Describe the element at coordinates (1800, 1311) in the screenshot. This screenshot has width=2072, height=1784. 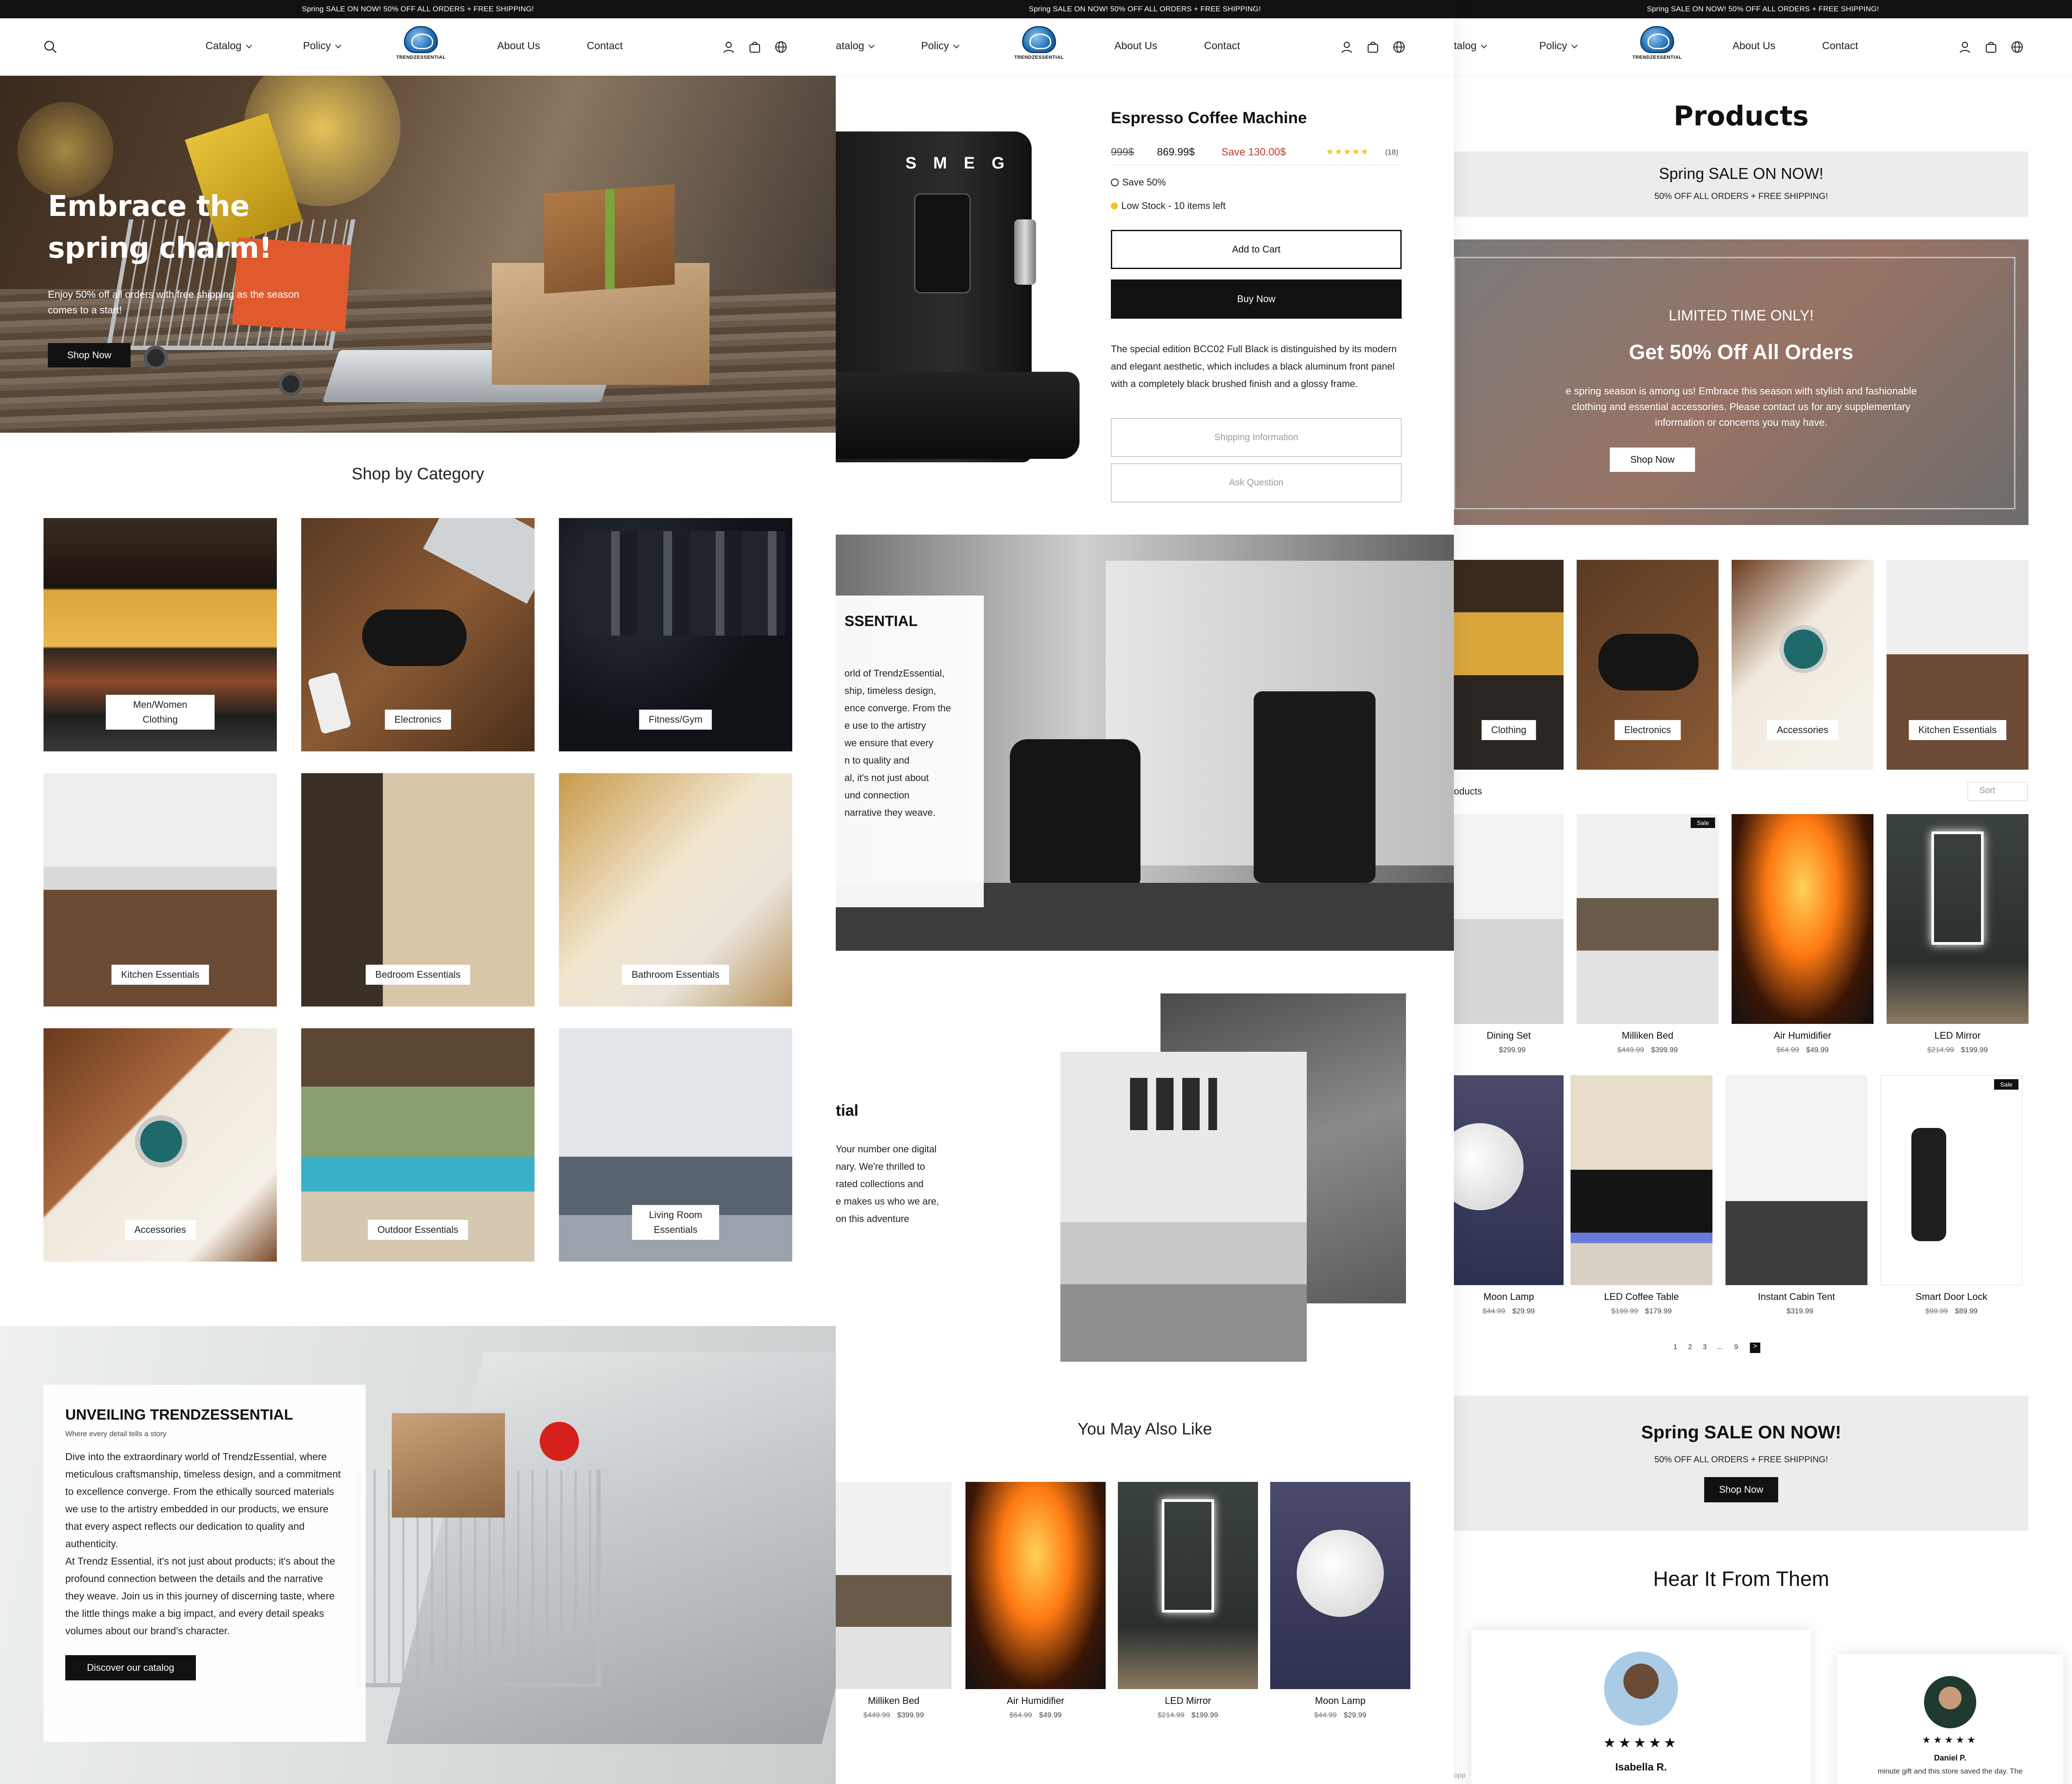
I see `product-price: $319.99` at that location.